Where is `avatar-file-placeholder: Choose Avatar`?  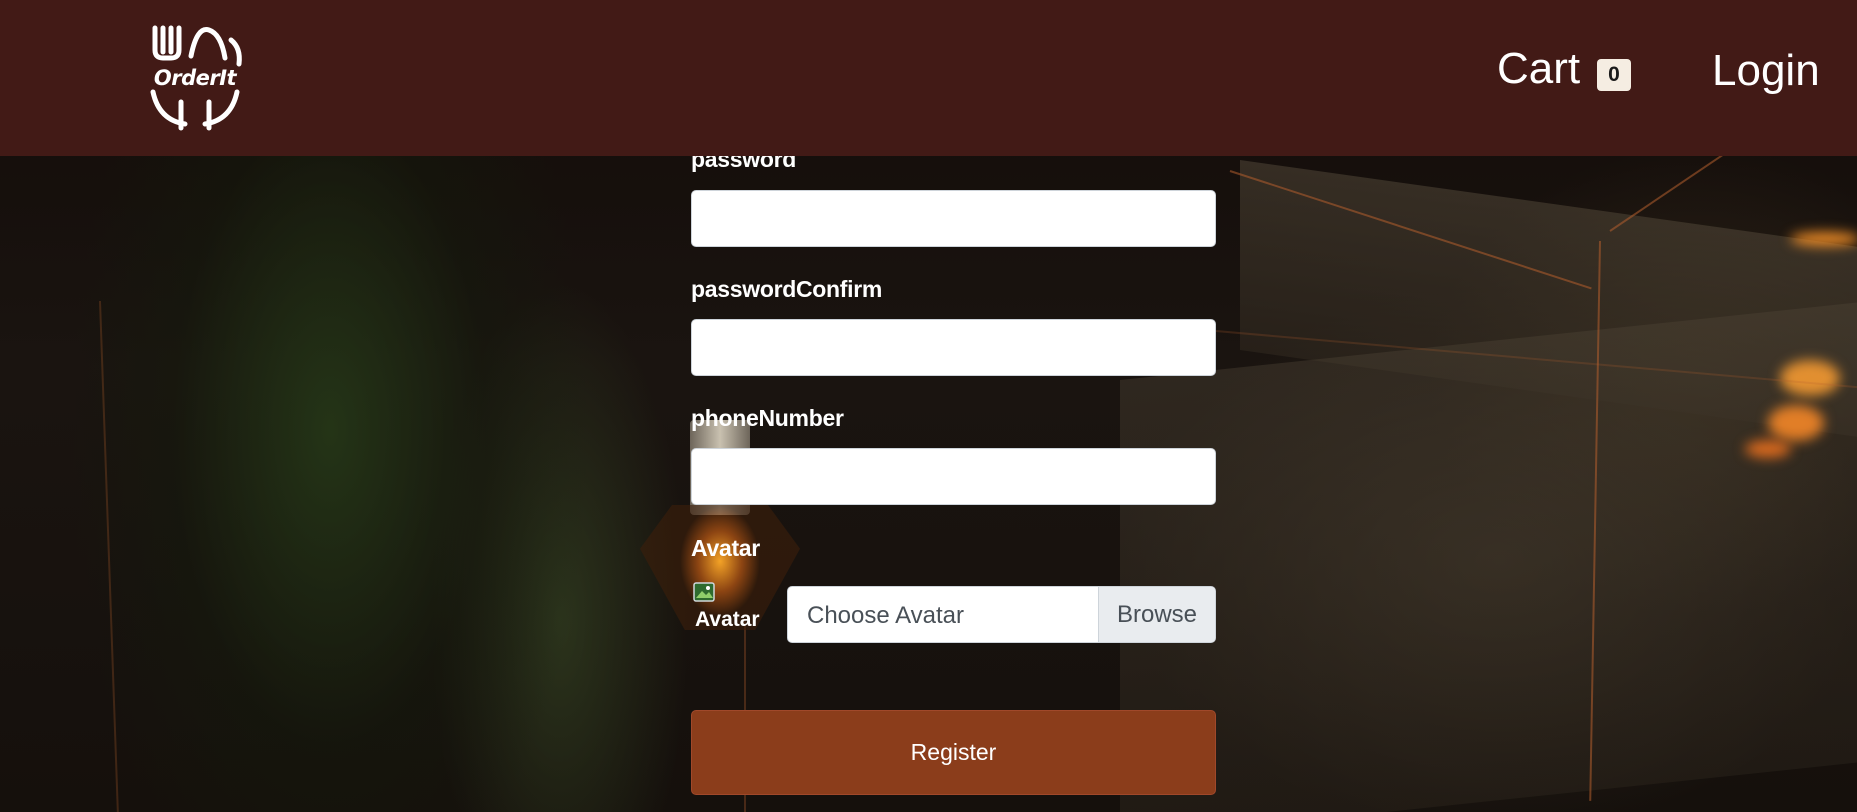
avatar-file-placeholder: Choose Avatar is located at coordinates (885, 615).